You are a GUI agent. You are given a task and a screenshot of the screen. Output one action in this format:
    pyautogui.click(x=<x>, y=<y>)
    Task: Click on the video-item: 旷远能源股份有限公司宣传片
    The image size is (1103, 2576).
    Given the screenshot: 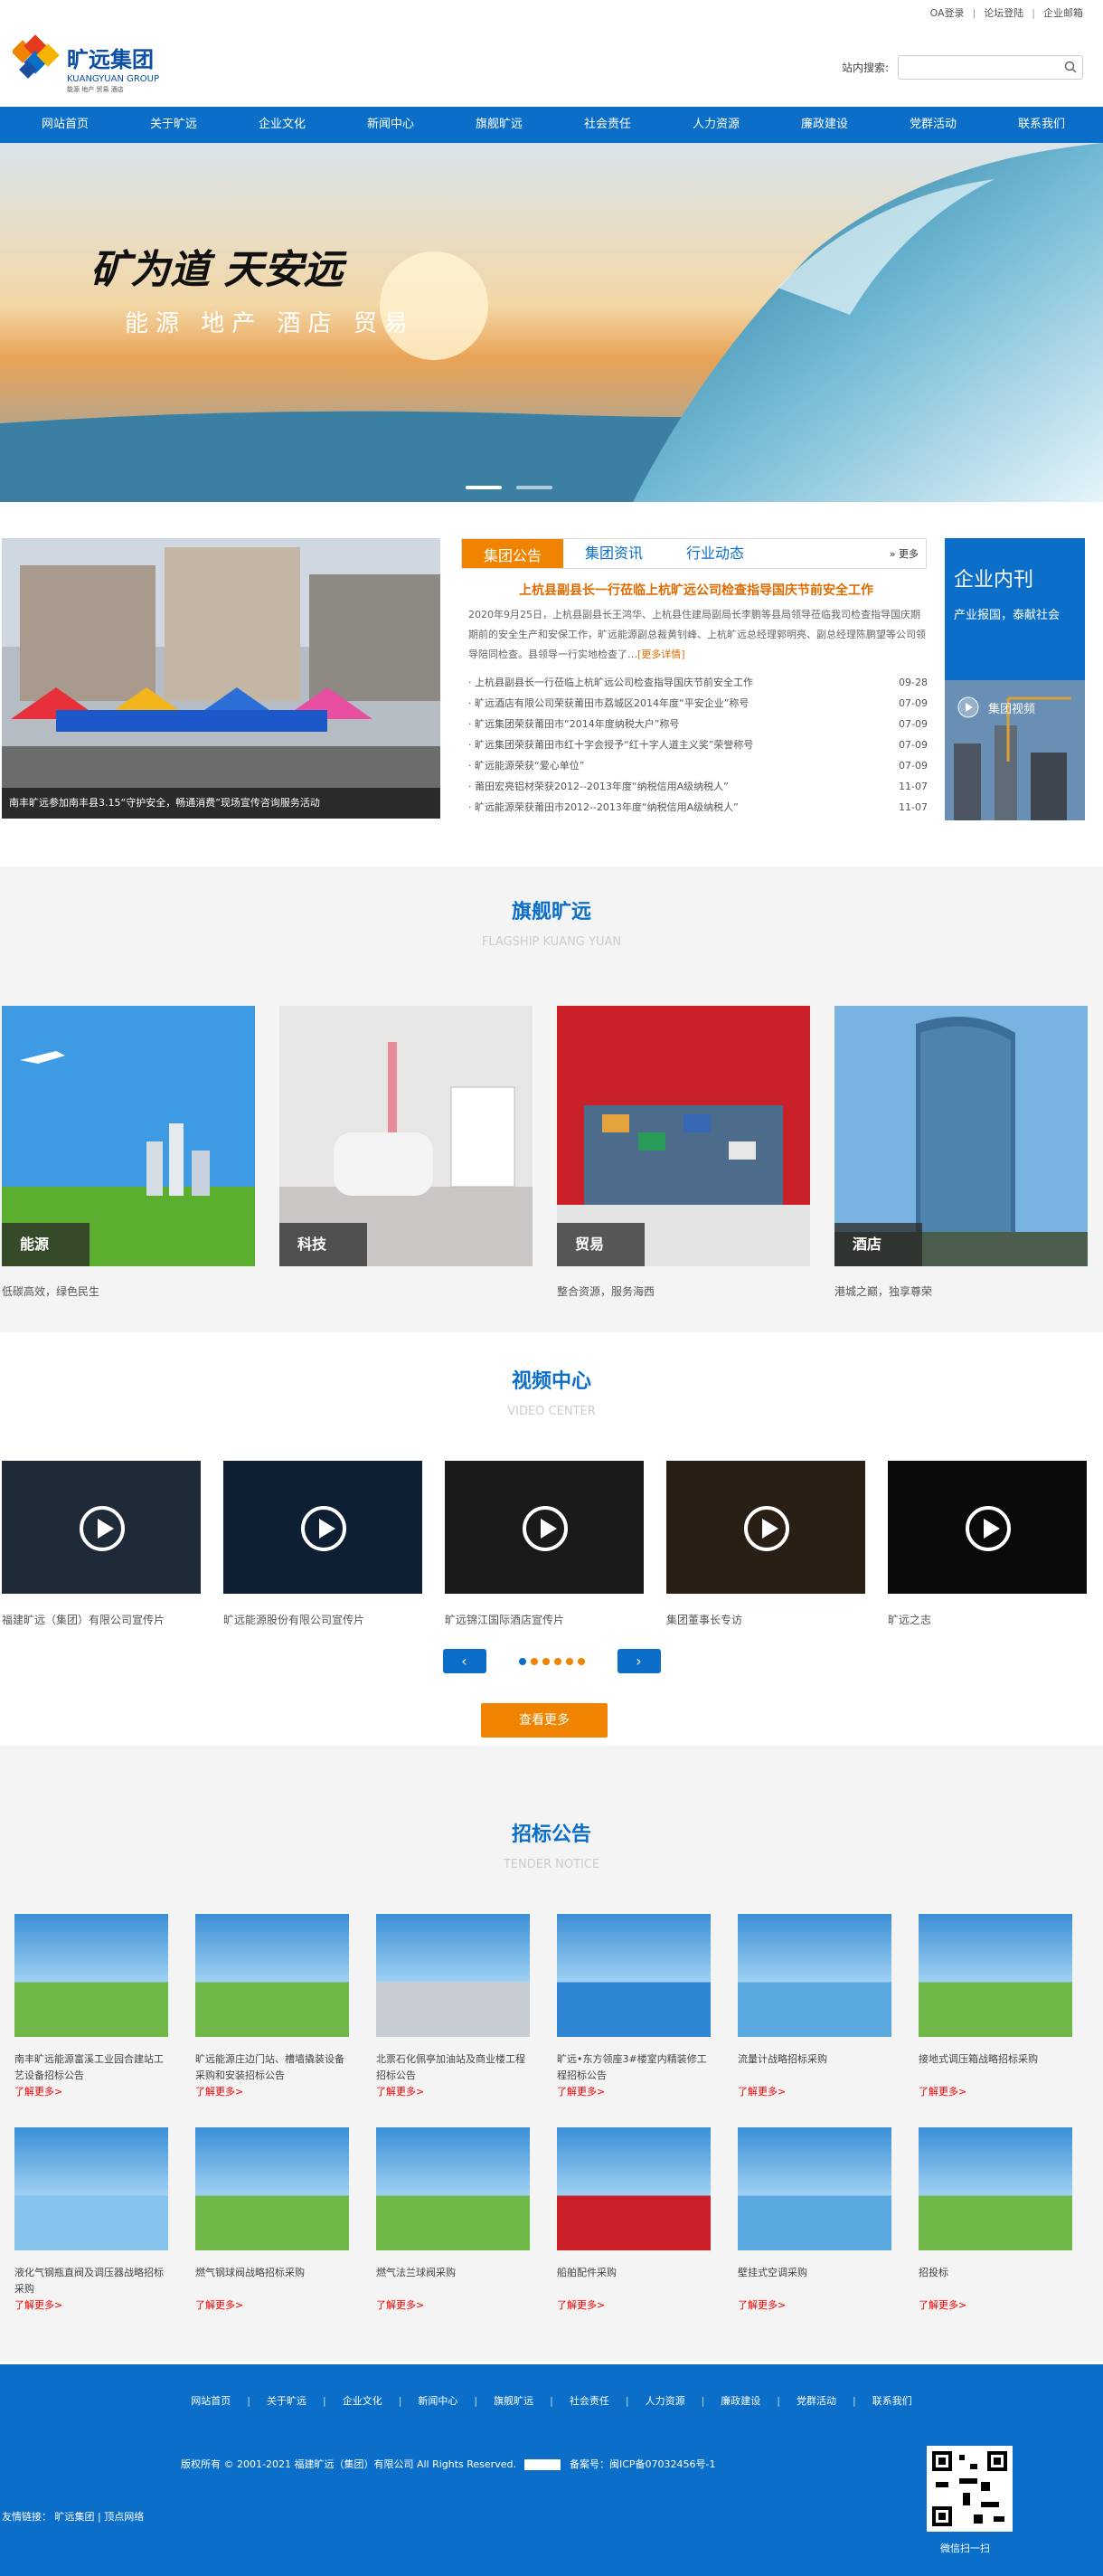 What is the action you would take?
    pyautogui.click(x=322, y=1544)
    